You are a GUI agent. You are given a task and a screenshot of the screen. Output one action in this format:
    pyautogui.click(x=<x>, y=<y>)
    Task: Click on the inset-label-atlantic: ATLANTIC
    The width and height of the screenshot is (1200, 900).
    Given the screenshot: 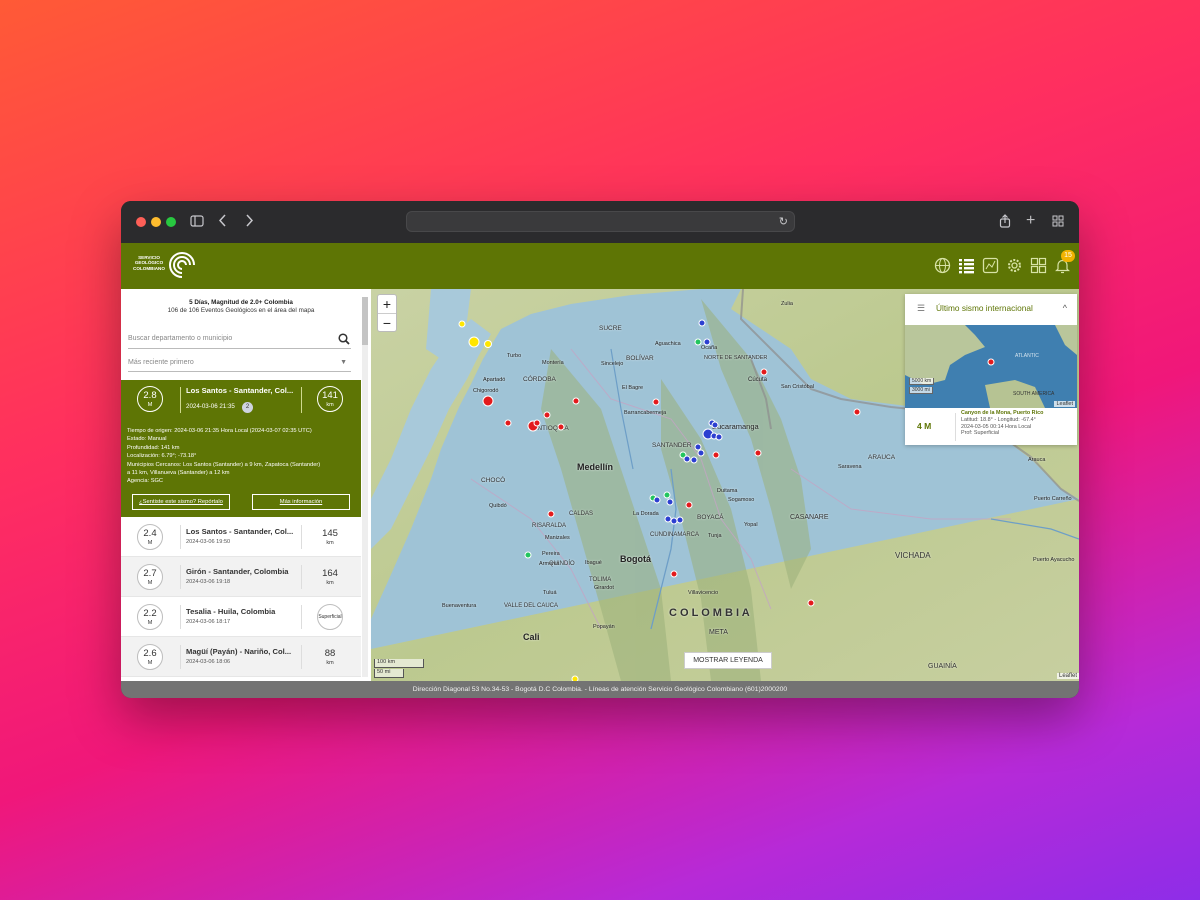 What is the action you would take?
    pyautogui.click(x=1027, y=356)
    